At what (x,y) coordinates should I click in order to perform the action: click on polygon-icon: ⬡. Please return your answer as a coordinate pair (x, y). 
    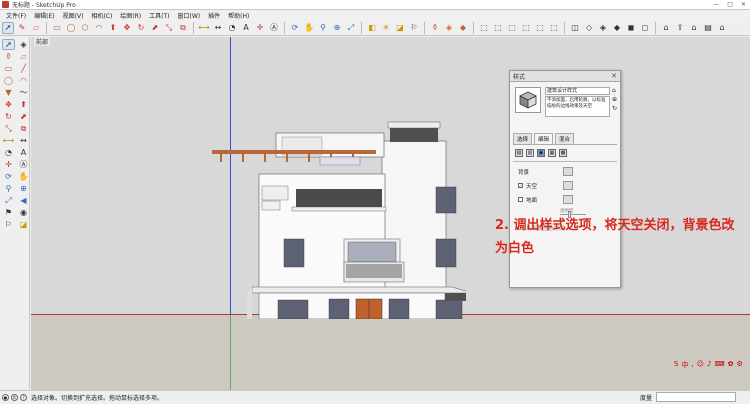
    Looking at the image, I should click on (85, 28).